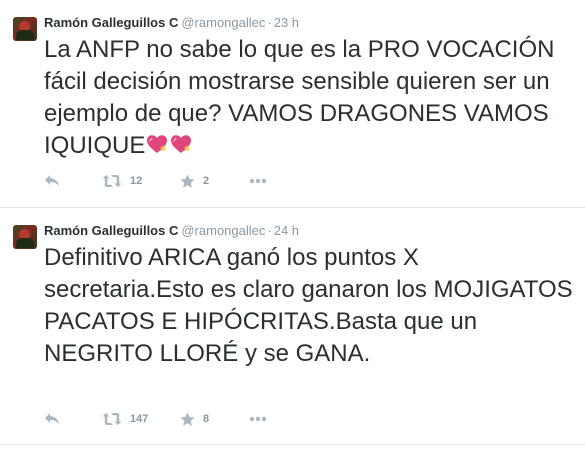 This screenshot has height=450, width=585. Describe the element at coordinates (292, 444) in the screenshot. I see `tweet-divider` at that location.